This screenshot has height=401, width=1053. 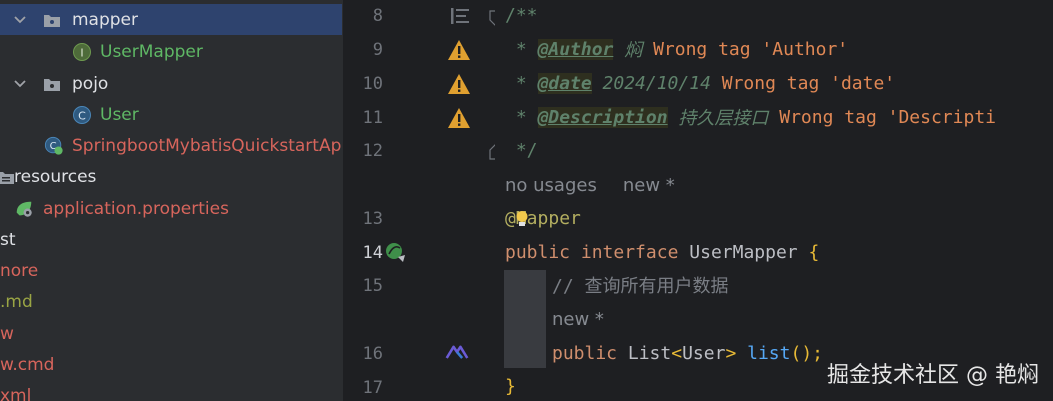 What do you see at coordinates (687, 353) in the screenshot?
I see `code-line-16: public List < User > list ();` at bounding box center [687, 353].